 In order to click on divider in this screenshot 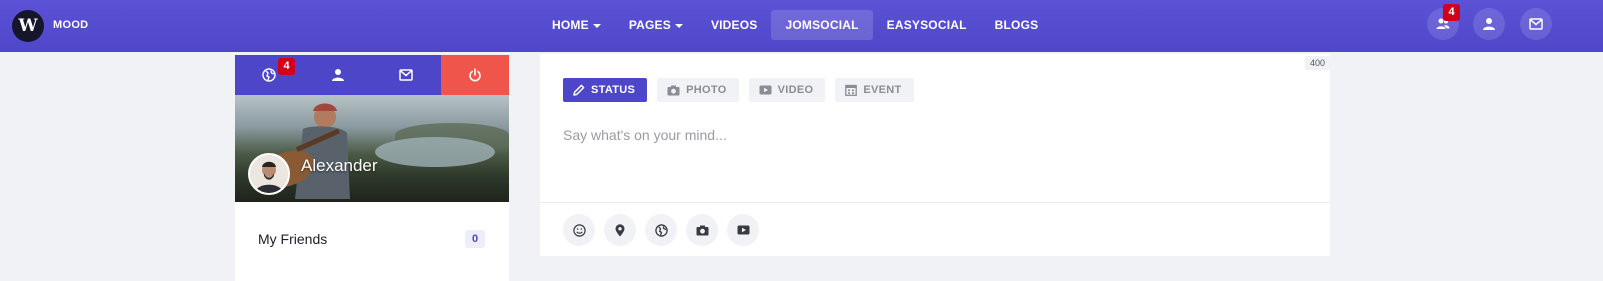, I will do `click(935, 202)`.